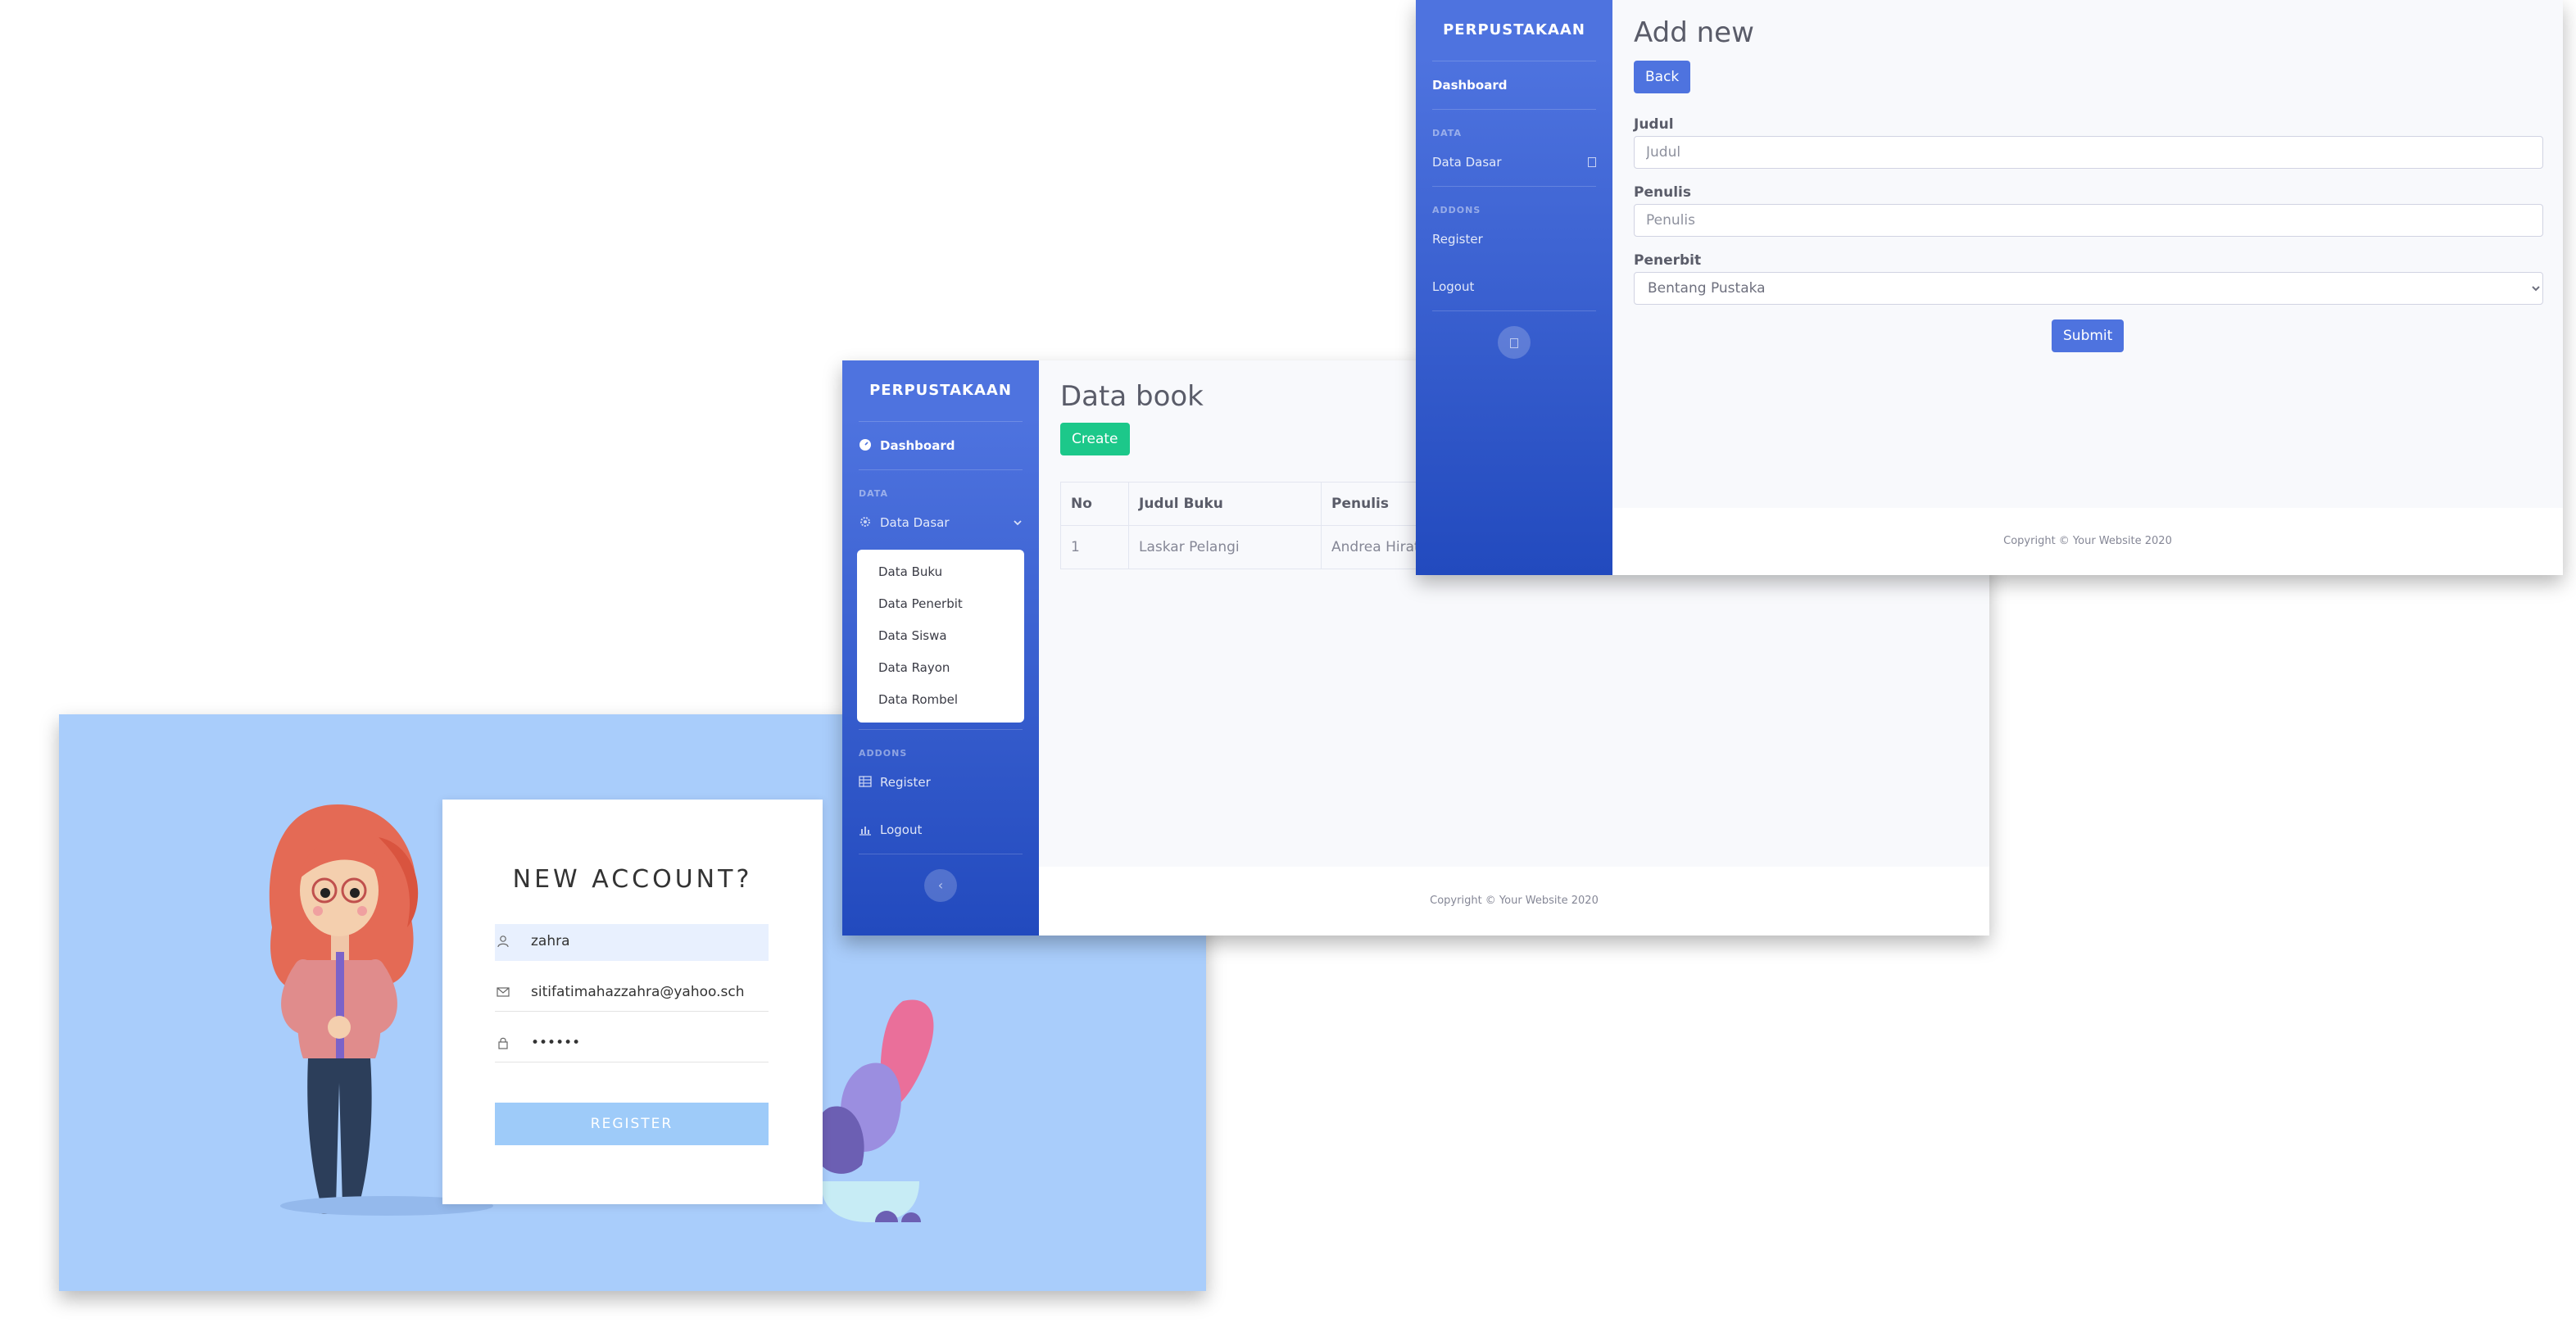  I want to click on username-field: zahra, so click(632, 942).